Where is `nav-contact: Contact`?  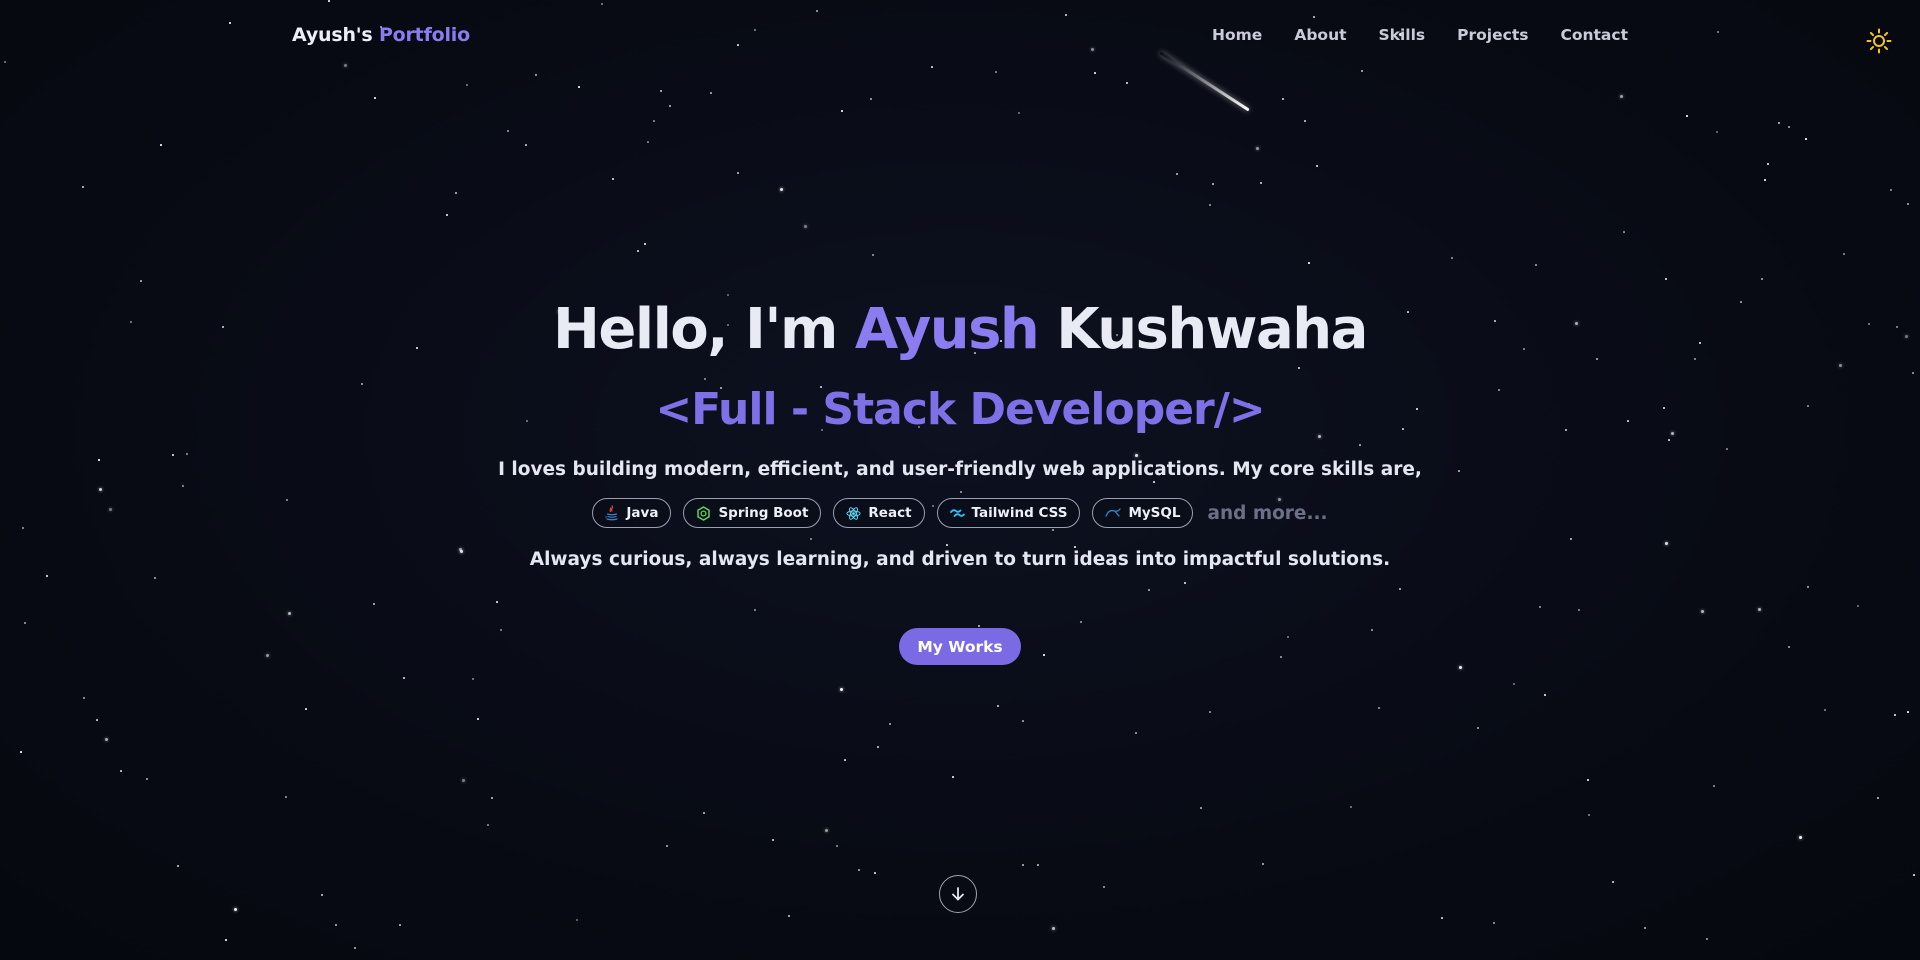 nav-contact: Contact is located at coordinates (1594, 35).